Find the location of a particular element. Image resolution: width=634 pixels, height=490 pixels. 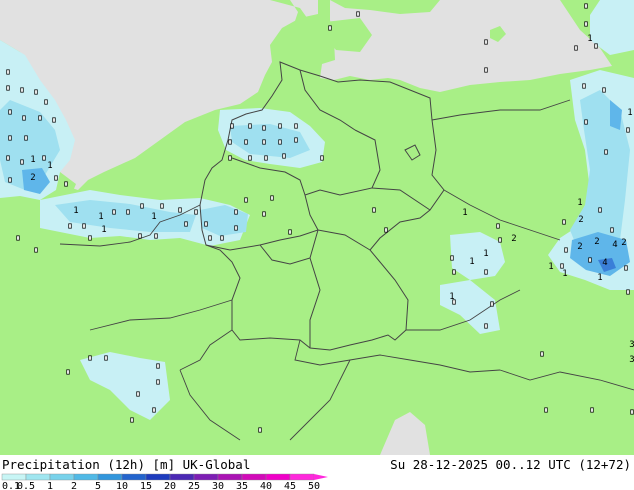

color-legend: 0.10.5 1 2 5 10 15 20 25 30 35 40 45 50 is located at coordinates (164, 481).